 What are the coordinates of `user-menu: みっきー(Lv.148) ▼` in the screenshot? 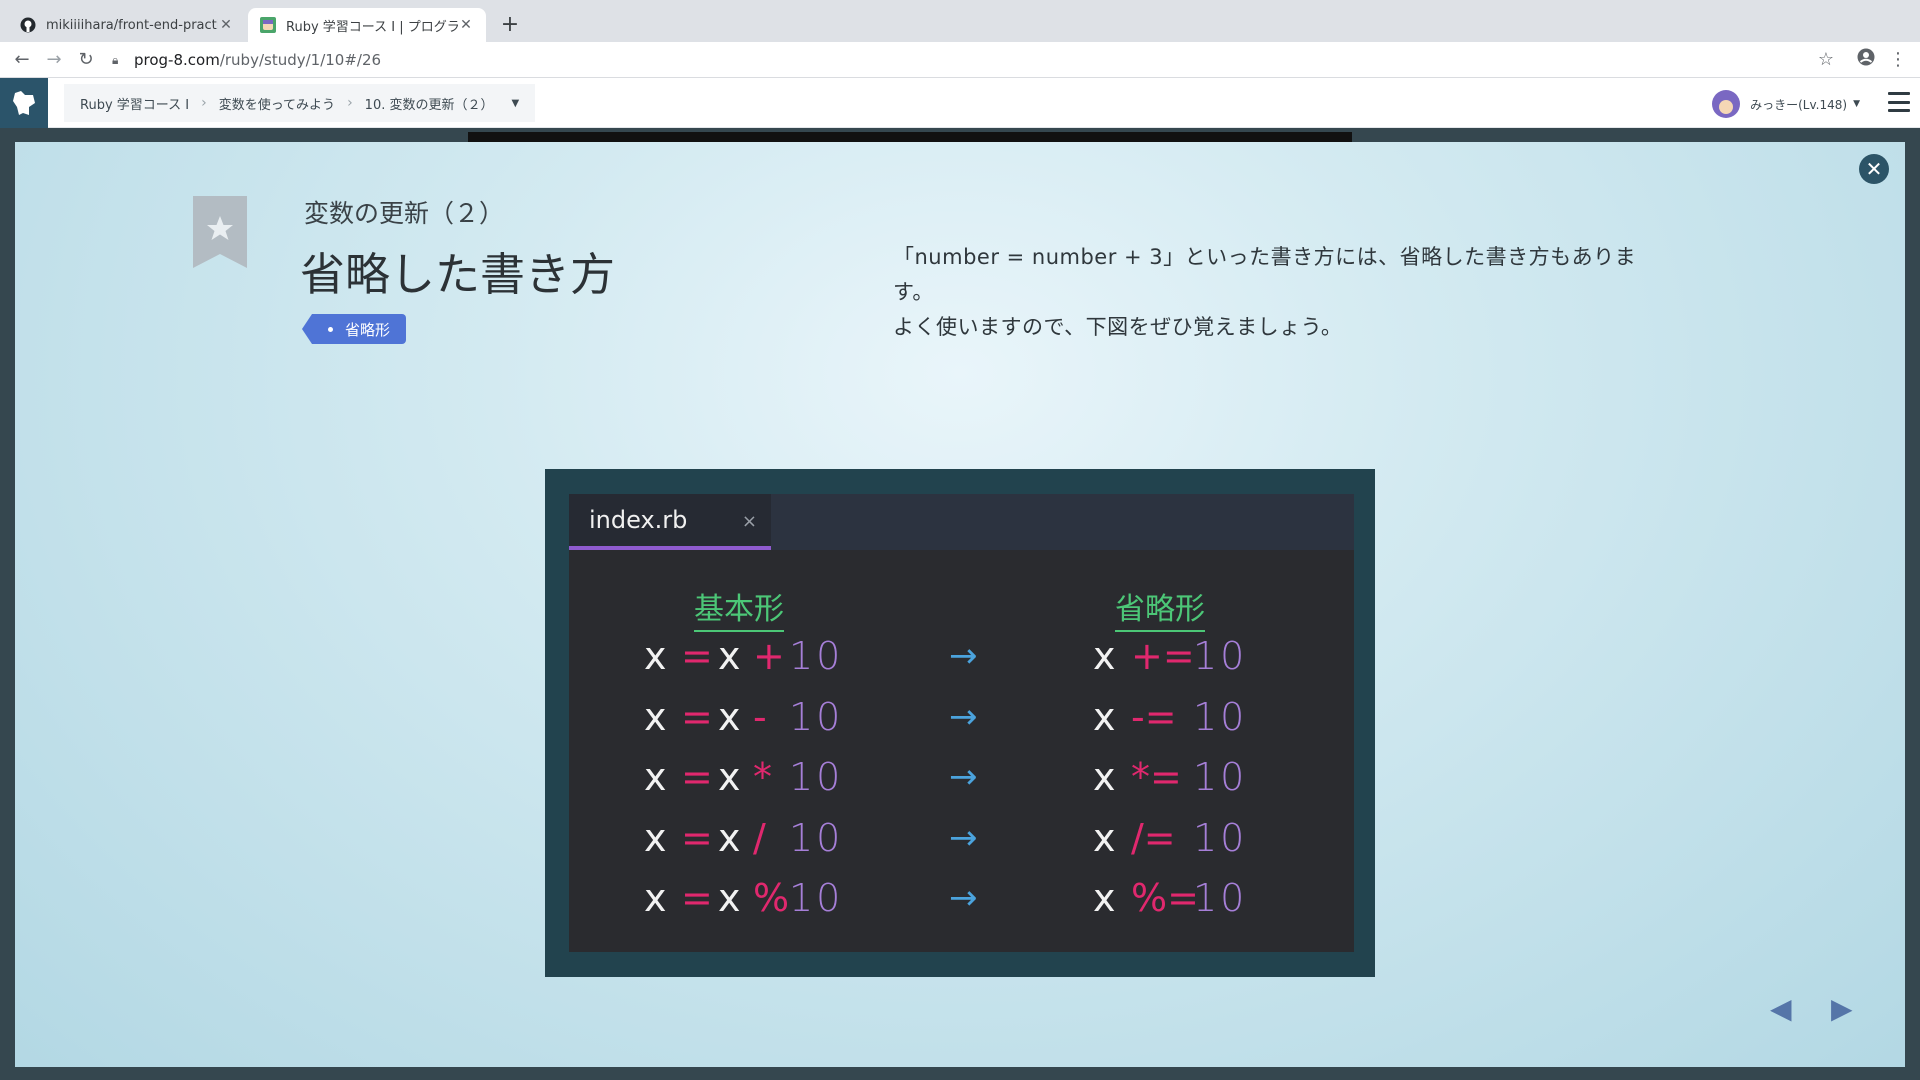 It's located at (1786, 104).